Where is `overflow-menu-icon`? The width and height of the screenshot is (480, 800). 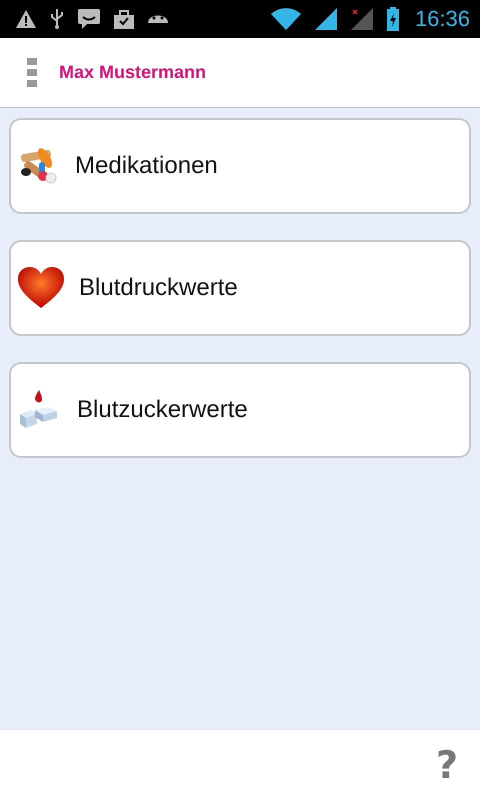 overflow-menu-icon is located at coordinates (32, 73).